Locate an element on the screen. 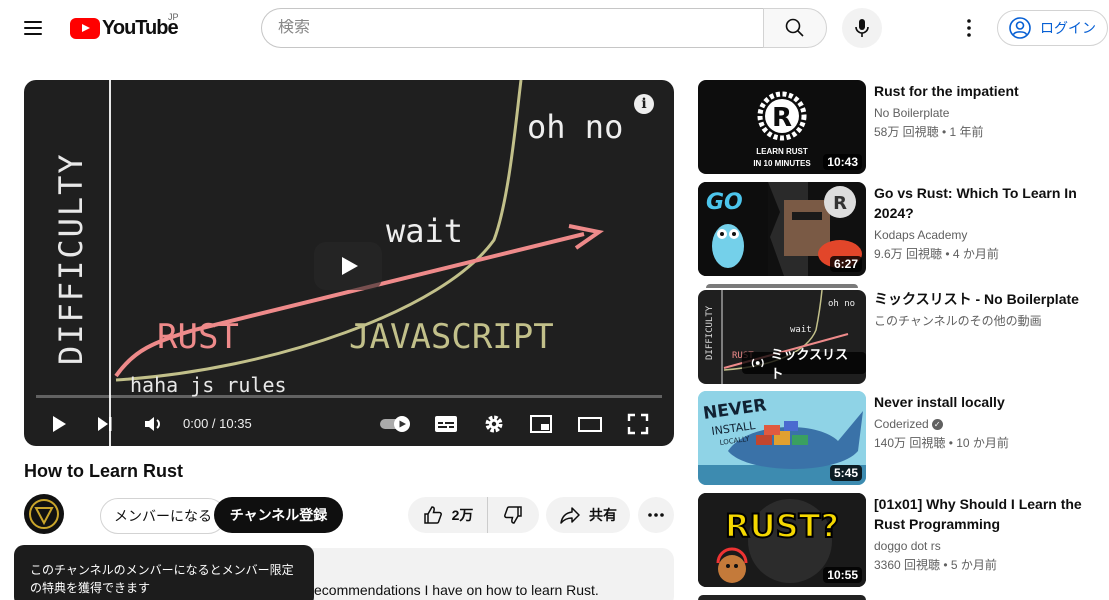 This screenshot has width=1109, height=600. view-meta: 140万 回視聴 • 10 か月前 is located at coordinates (941, 443).